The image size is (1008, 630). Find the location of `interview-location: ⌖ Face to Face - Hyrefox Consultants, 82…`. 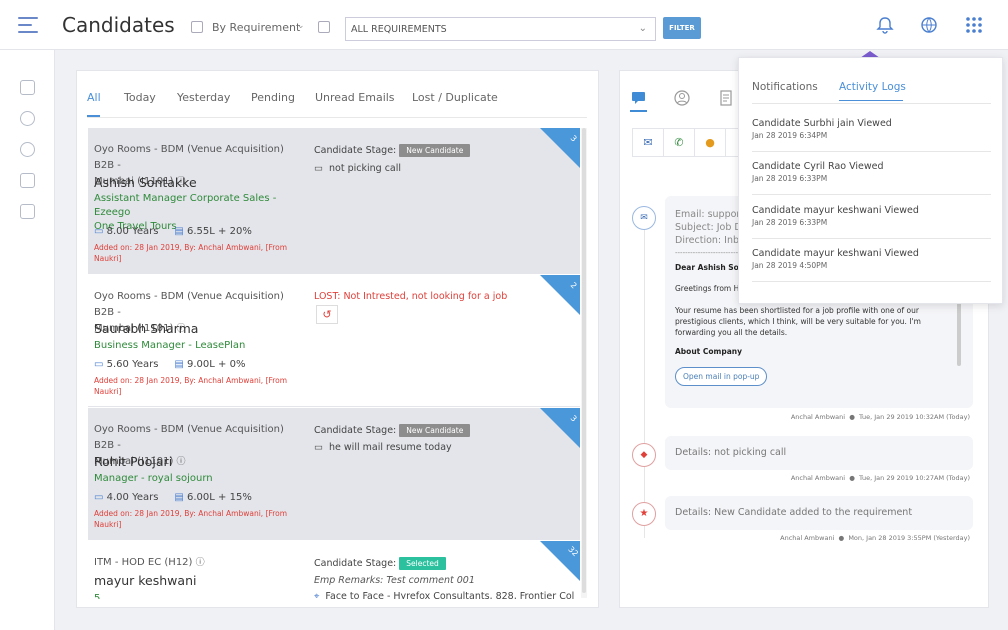

interview-location: ⌖ Face to Face - Hyrefox Consultants, 82… is located at coordinates (444, 595).